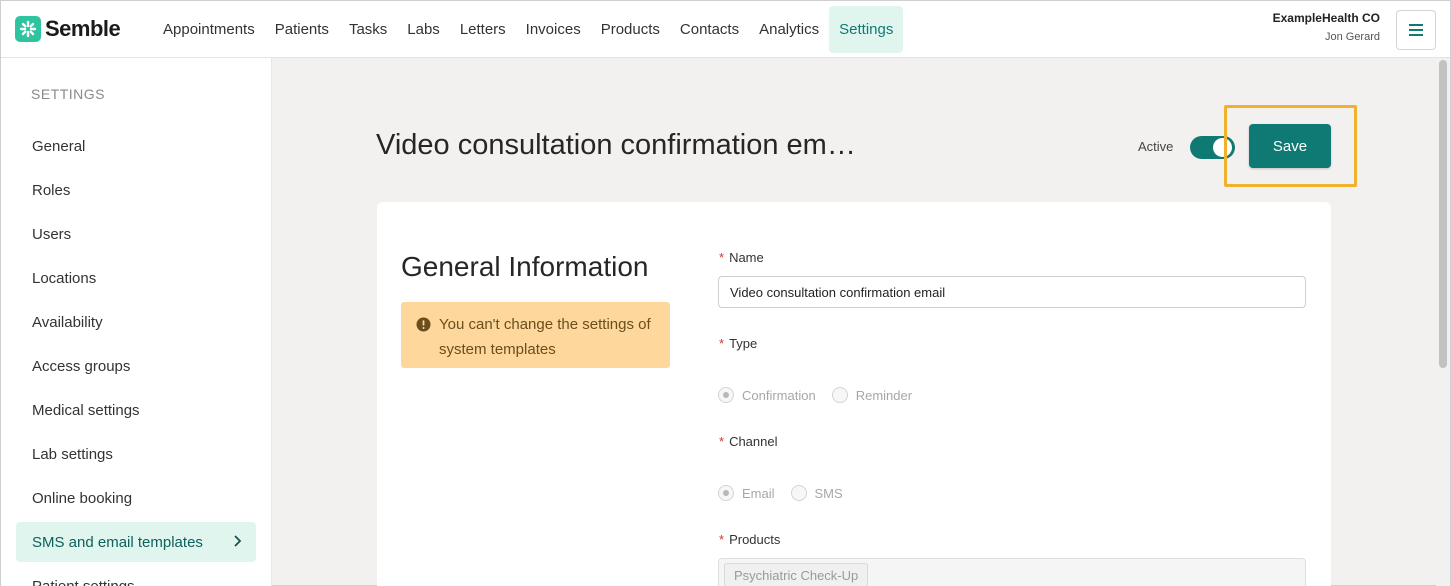 The height and width of the screenshot is (586, 1451). I want to click on radio-sms, so click(798, 493).